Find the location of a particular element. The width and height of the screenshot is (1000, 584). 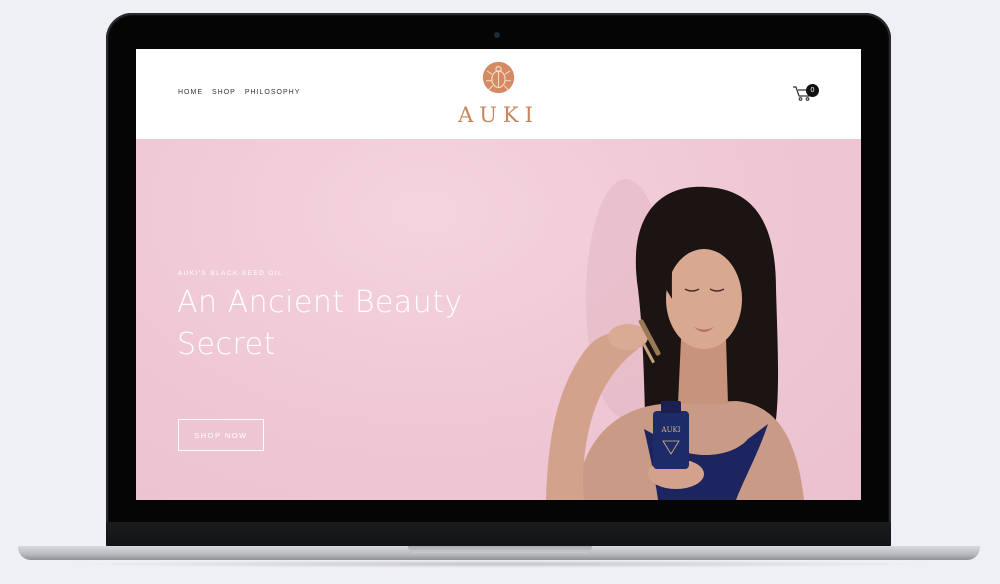

hero-eyebrow: AUKI'S BLACK SEED OIL is located at coordinates (231, 273).